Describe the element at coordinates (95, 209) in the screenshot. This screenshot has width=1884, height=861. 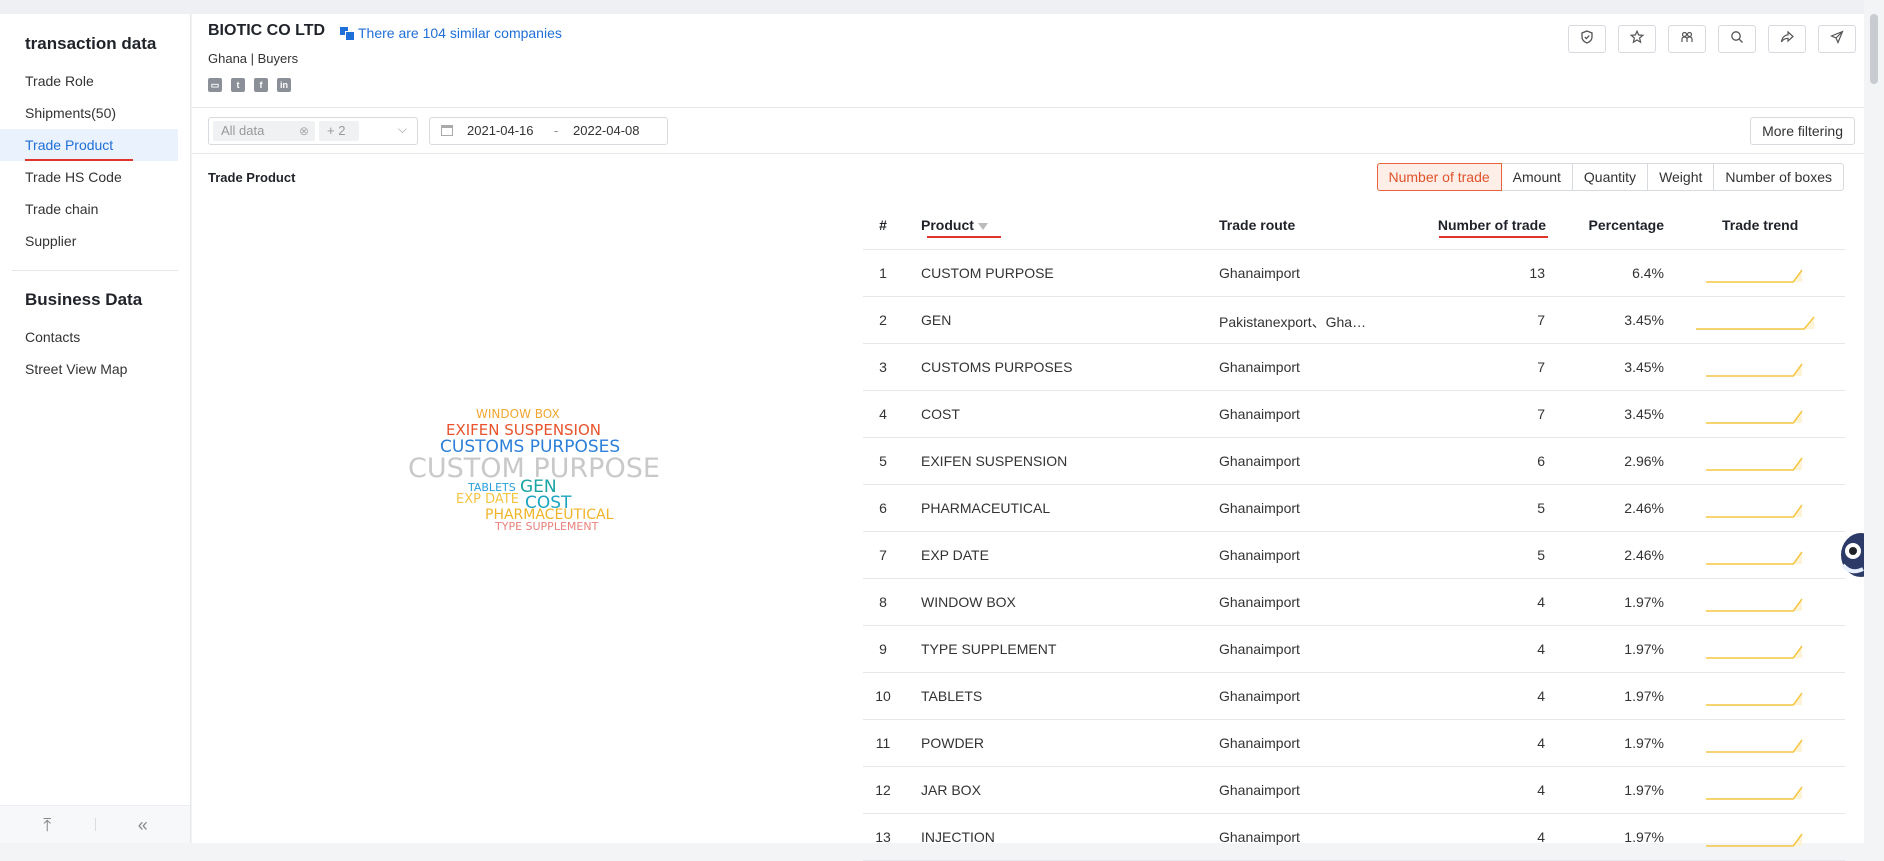
I see `sidebar-item-trade-chain: Trade chain` at that location.